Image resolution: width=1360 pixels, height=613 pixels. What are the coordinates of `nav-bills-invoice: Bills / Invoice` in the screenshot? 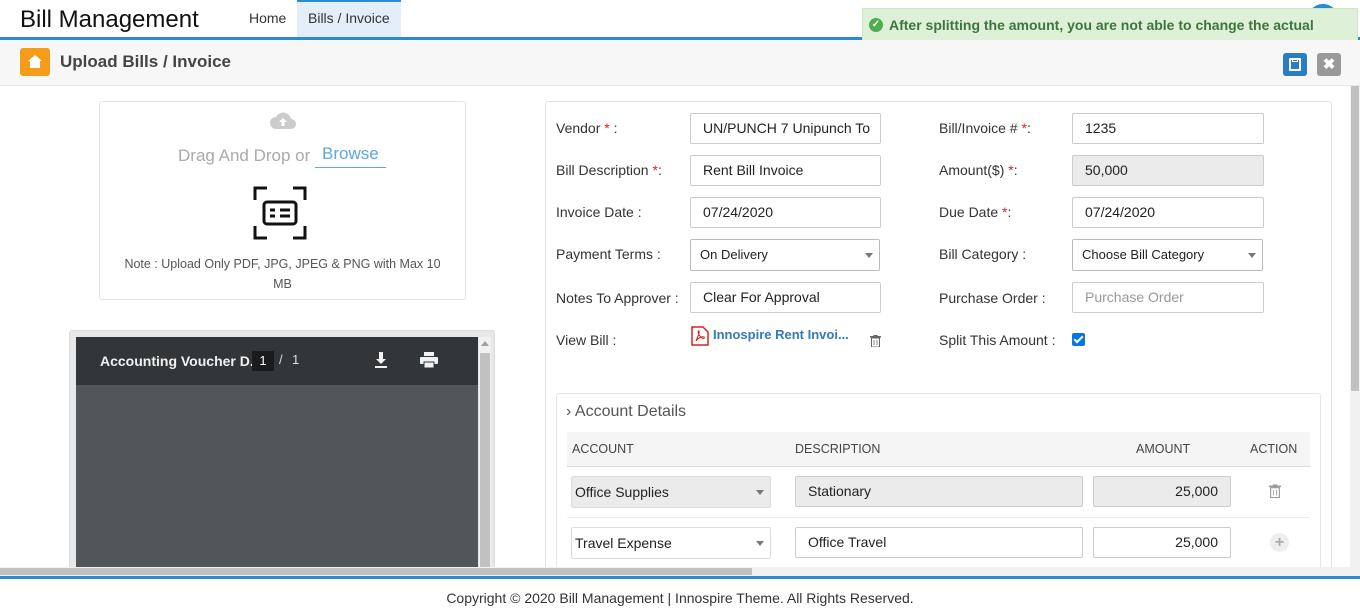 It's located at (349, 18).